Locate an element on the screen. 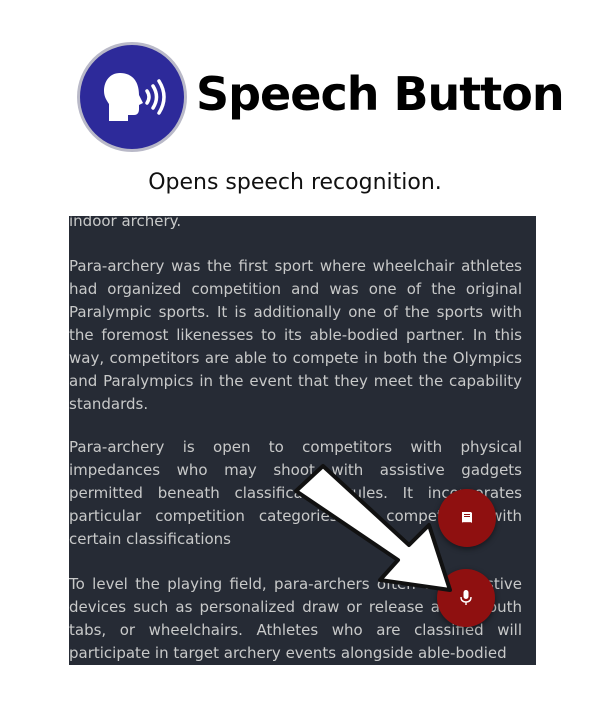 The image size is (590, 709). speech-logo-icon is located at coordinates (132, 97).